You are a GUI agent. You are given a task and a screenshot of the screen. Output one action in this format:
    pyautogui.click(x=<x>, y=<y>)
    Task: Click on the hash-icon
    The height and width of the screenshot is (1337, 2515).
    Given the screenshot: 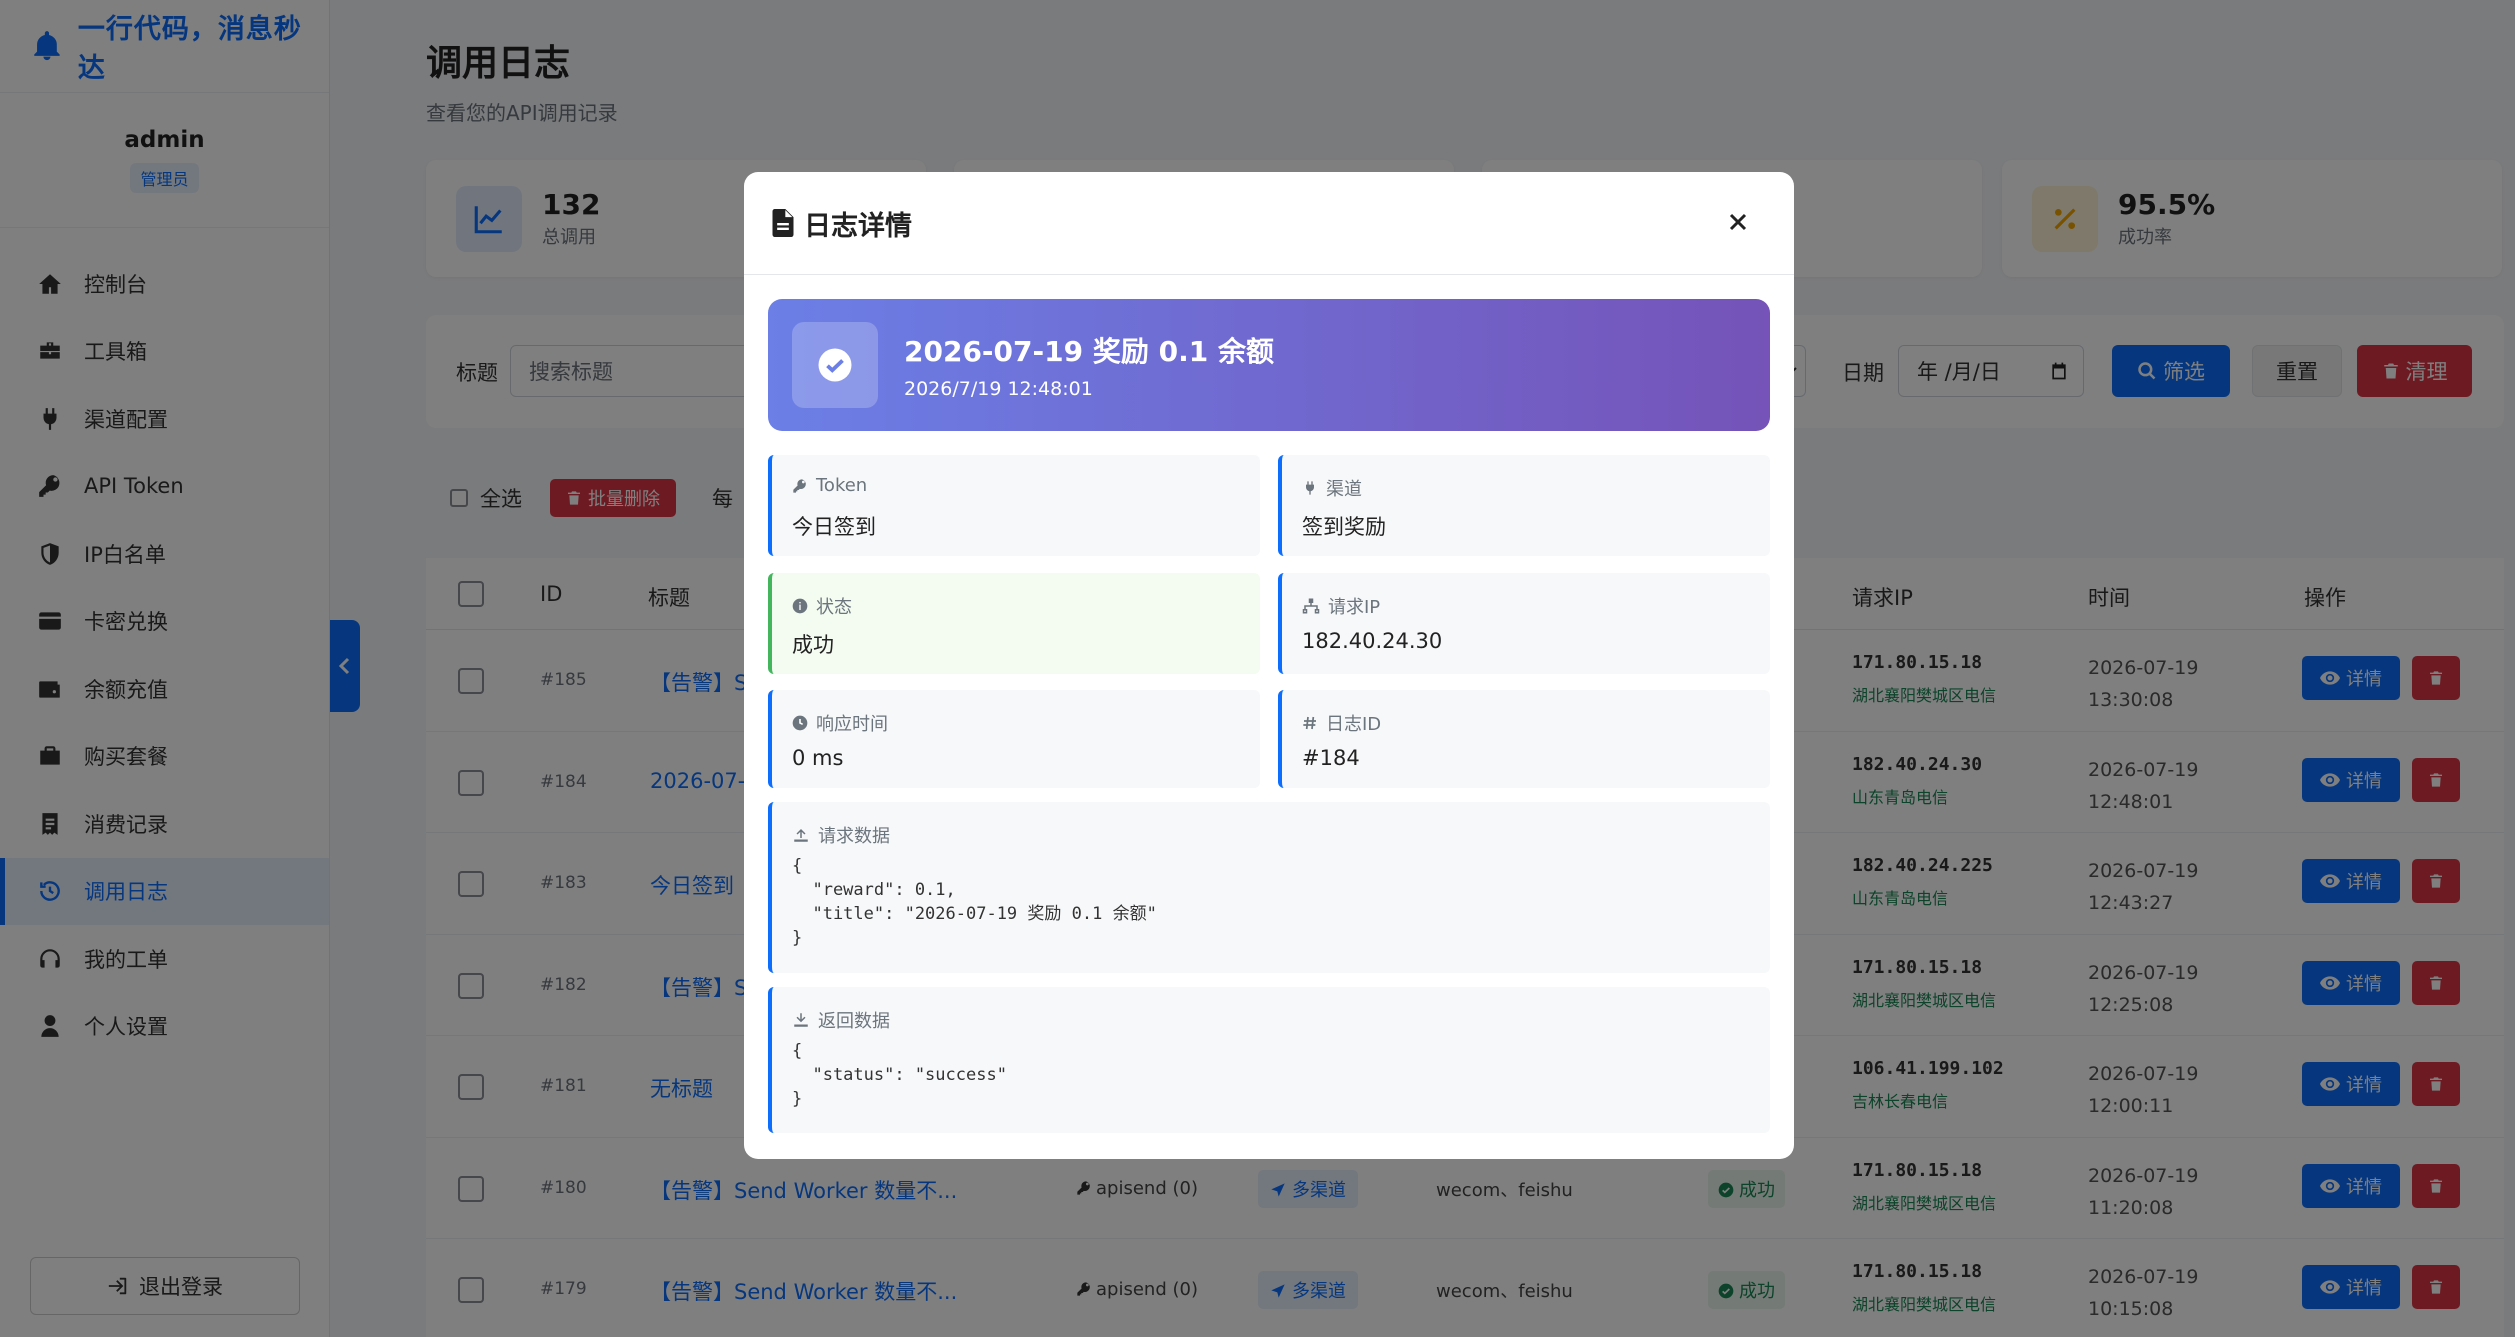 What is the action you would take?
    pyautogui.click(x=1309, y=723)
    